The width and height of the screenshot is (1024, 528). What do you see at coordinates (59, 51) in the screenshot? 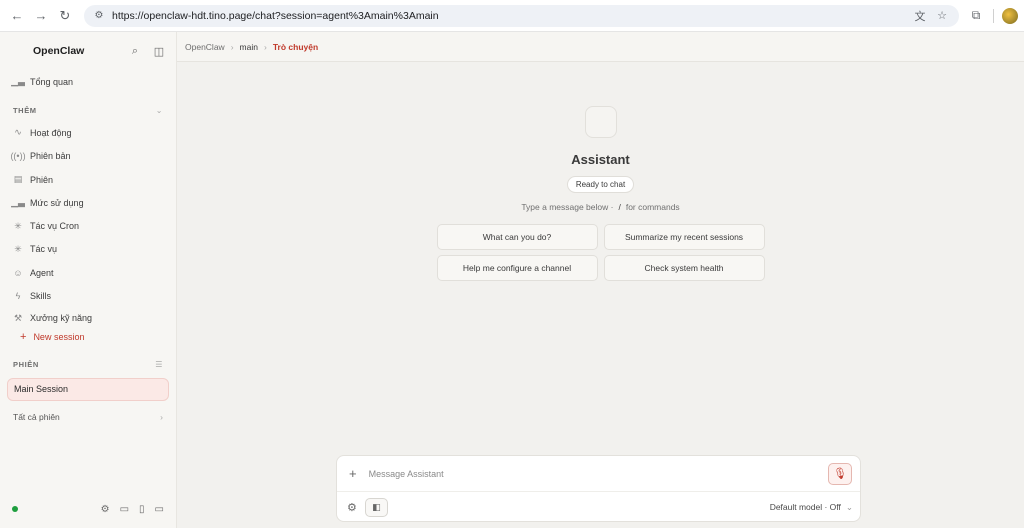
I see `brand-name: OpenClaw` at bounding box center [59, 51].